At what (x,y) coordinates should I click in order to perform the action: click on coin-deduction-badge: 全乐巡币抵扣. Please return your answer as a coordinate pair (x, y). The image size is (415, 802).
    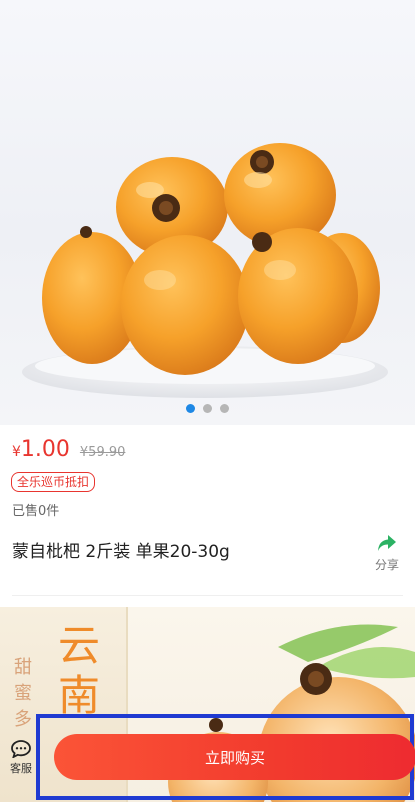
    Looking at the image, I should click on (53, 482).